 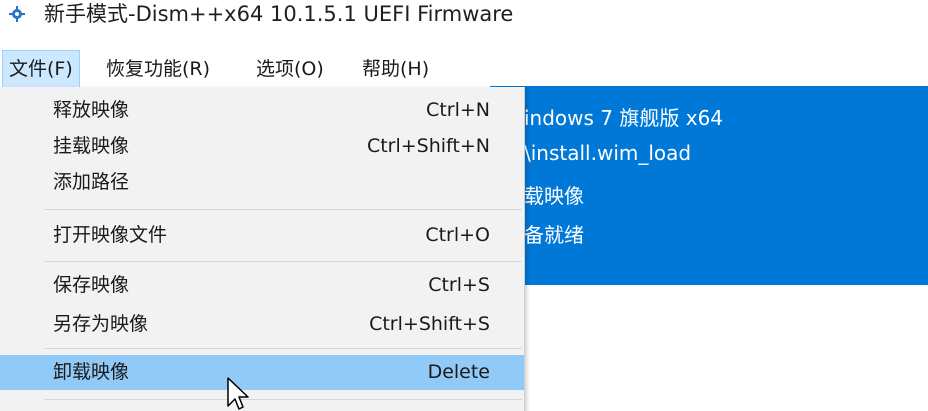 What do you see at coordinates (279, 14) in the screenshot?
I see `window-title: 新手模式-Dism++x64 10.1.5.1 UEFI Firmware` at bounding box center [279, 14].